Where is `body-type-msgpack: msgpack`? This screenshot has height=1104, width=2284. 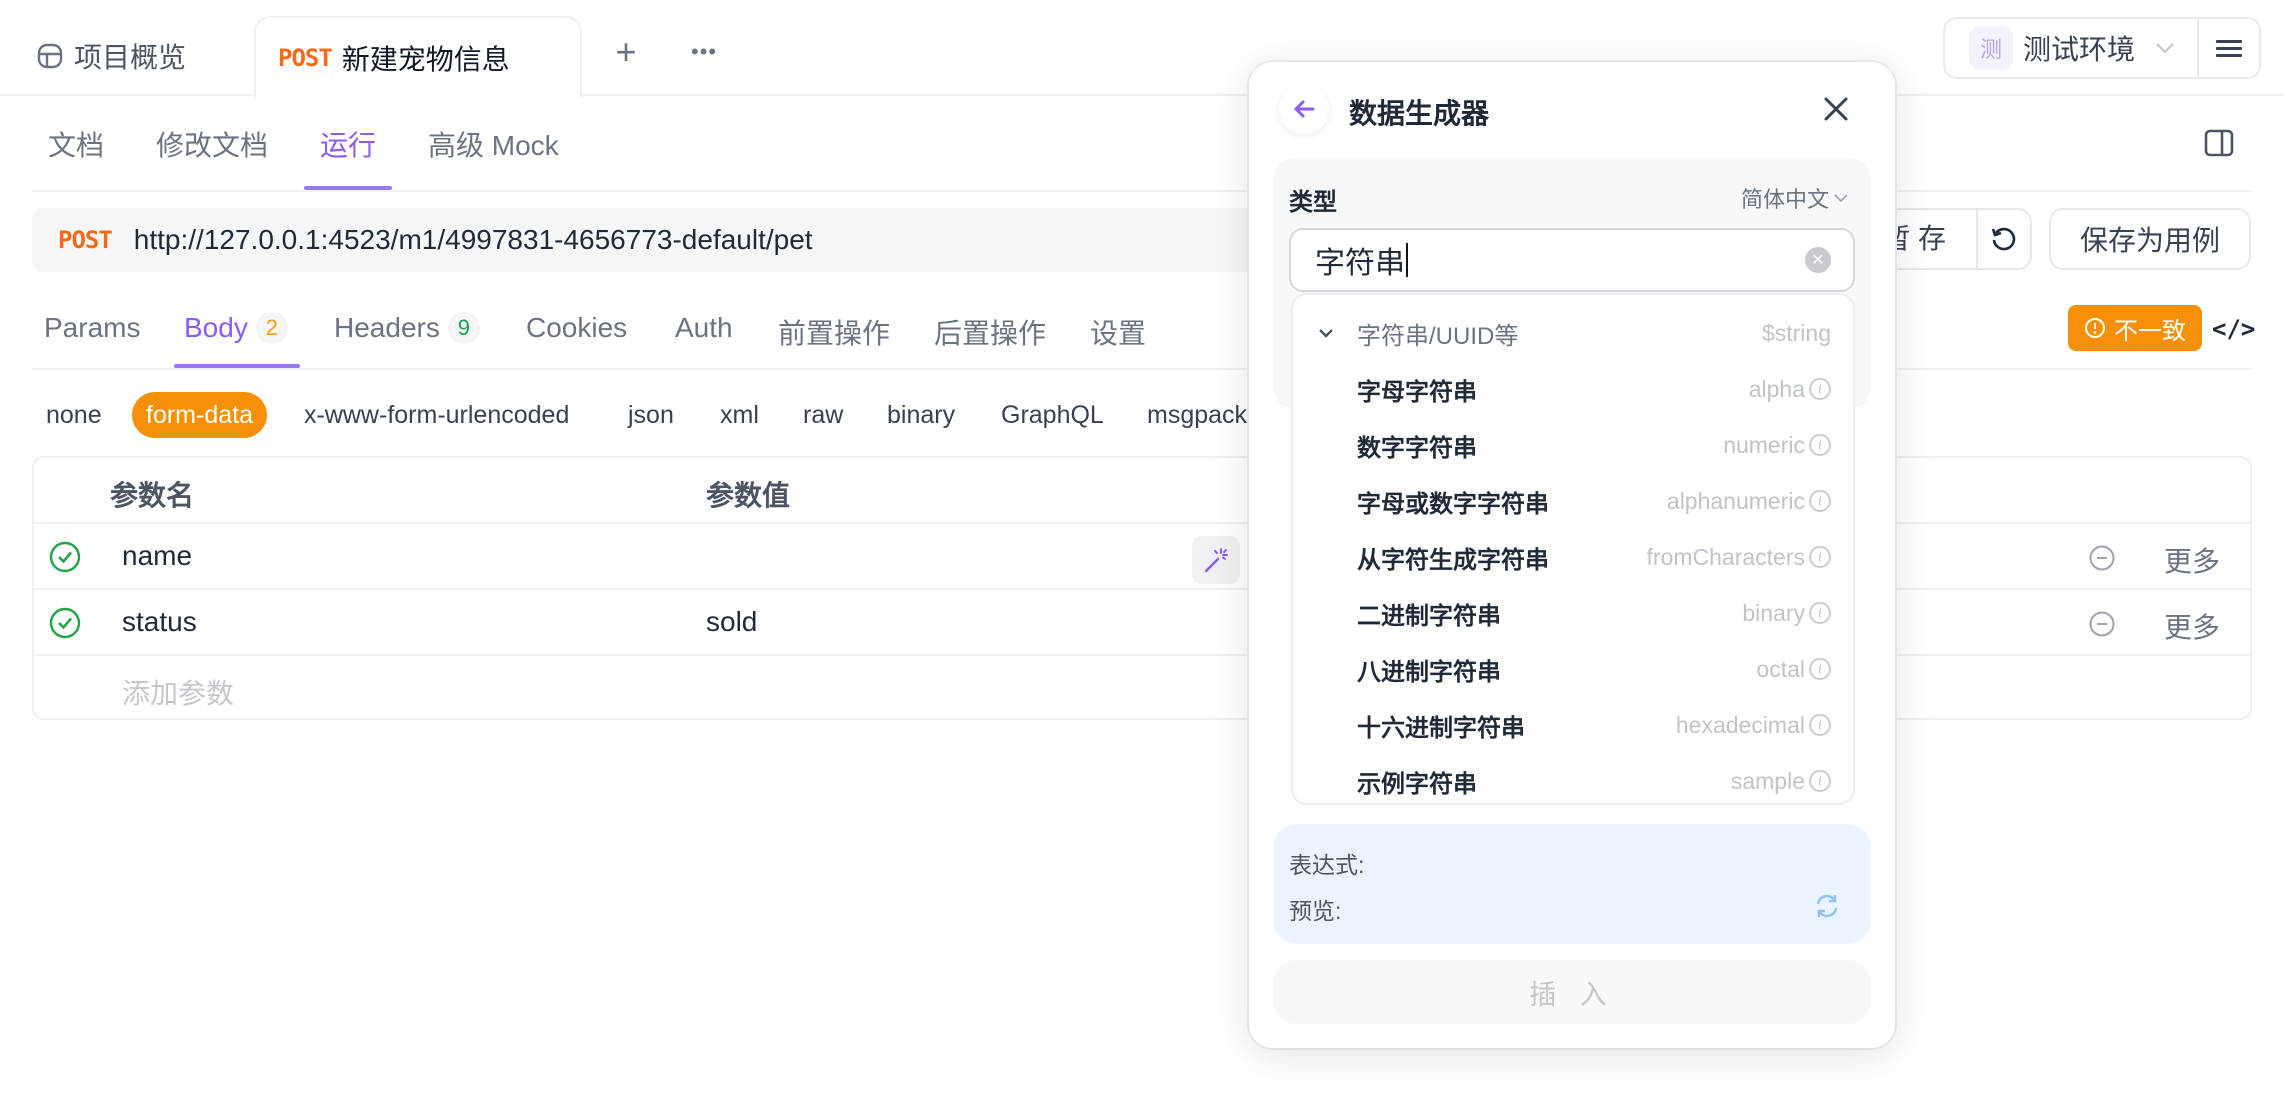 body-type-msgpack: msgpack is located at coordinates (1197, 415).